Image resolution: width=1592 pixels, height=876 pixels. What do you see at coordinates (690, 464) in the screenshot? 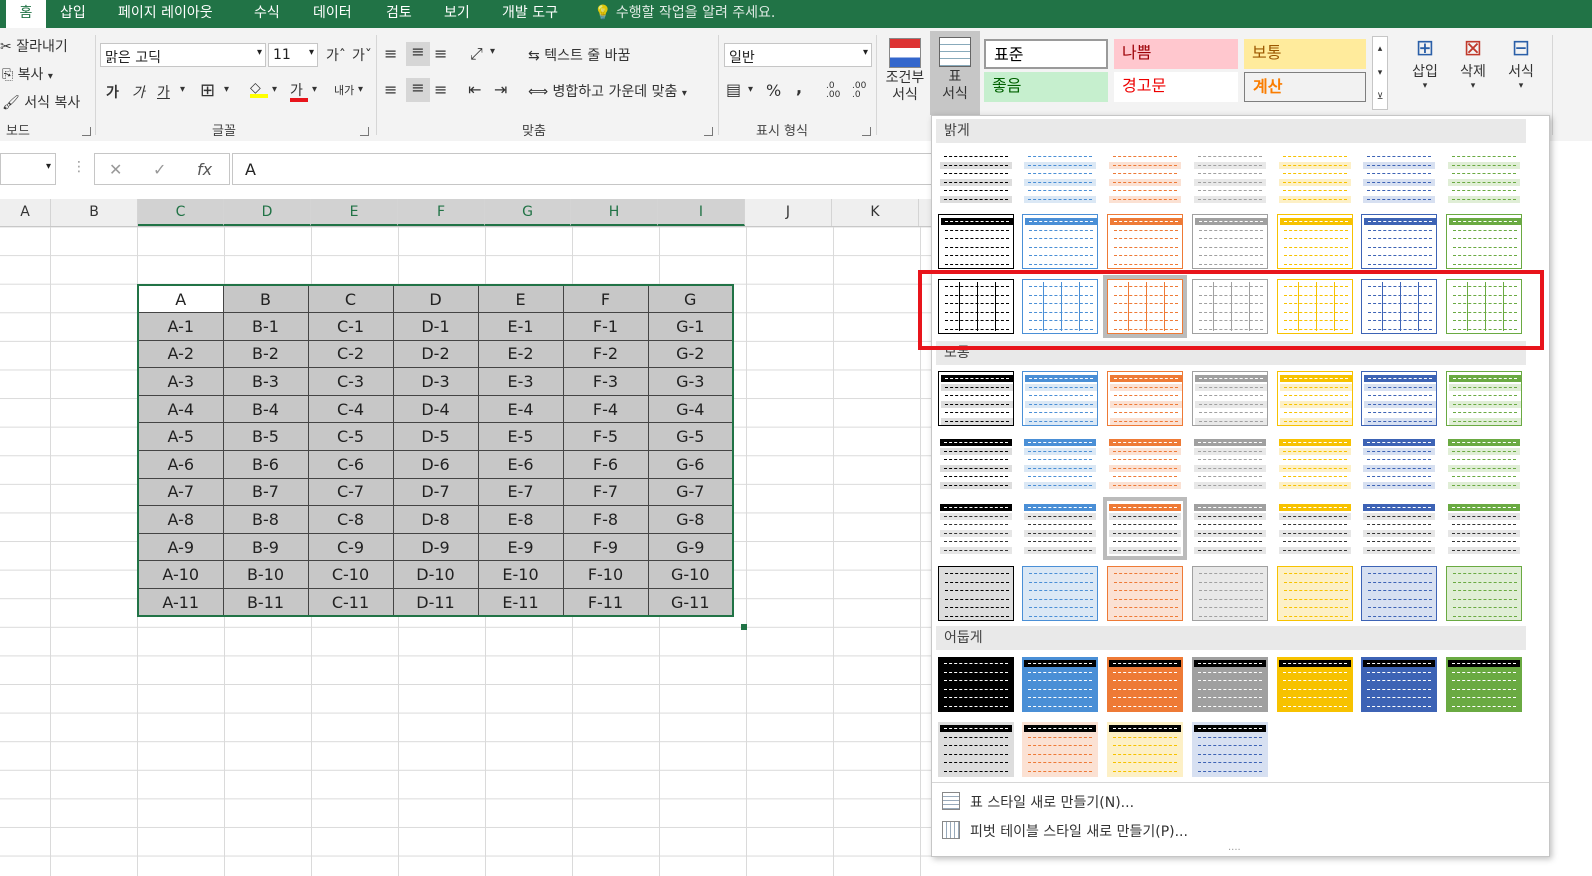
I see `table-cell: G-6` at bounding box center [690, 464].